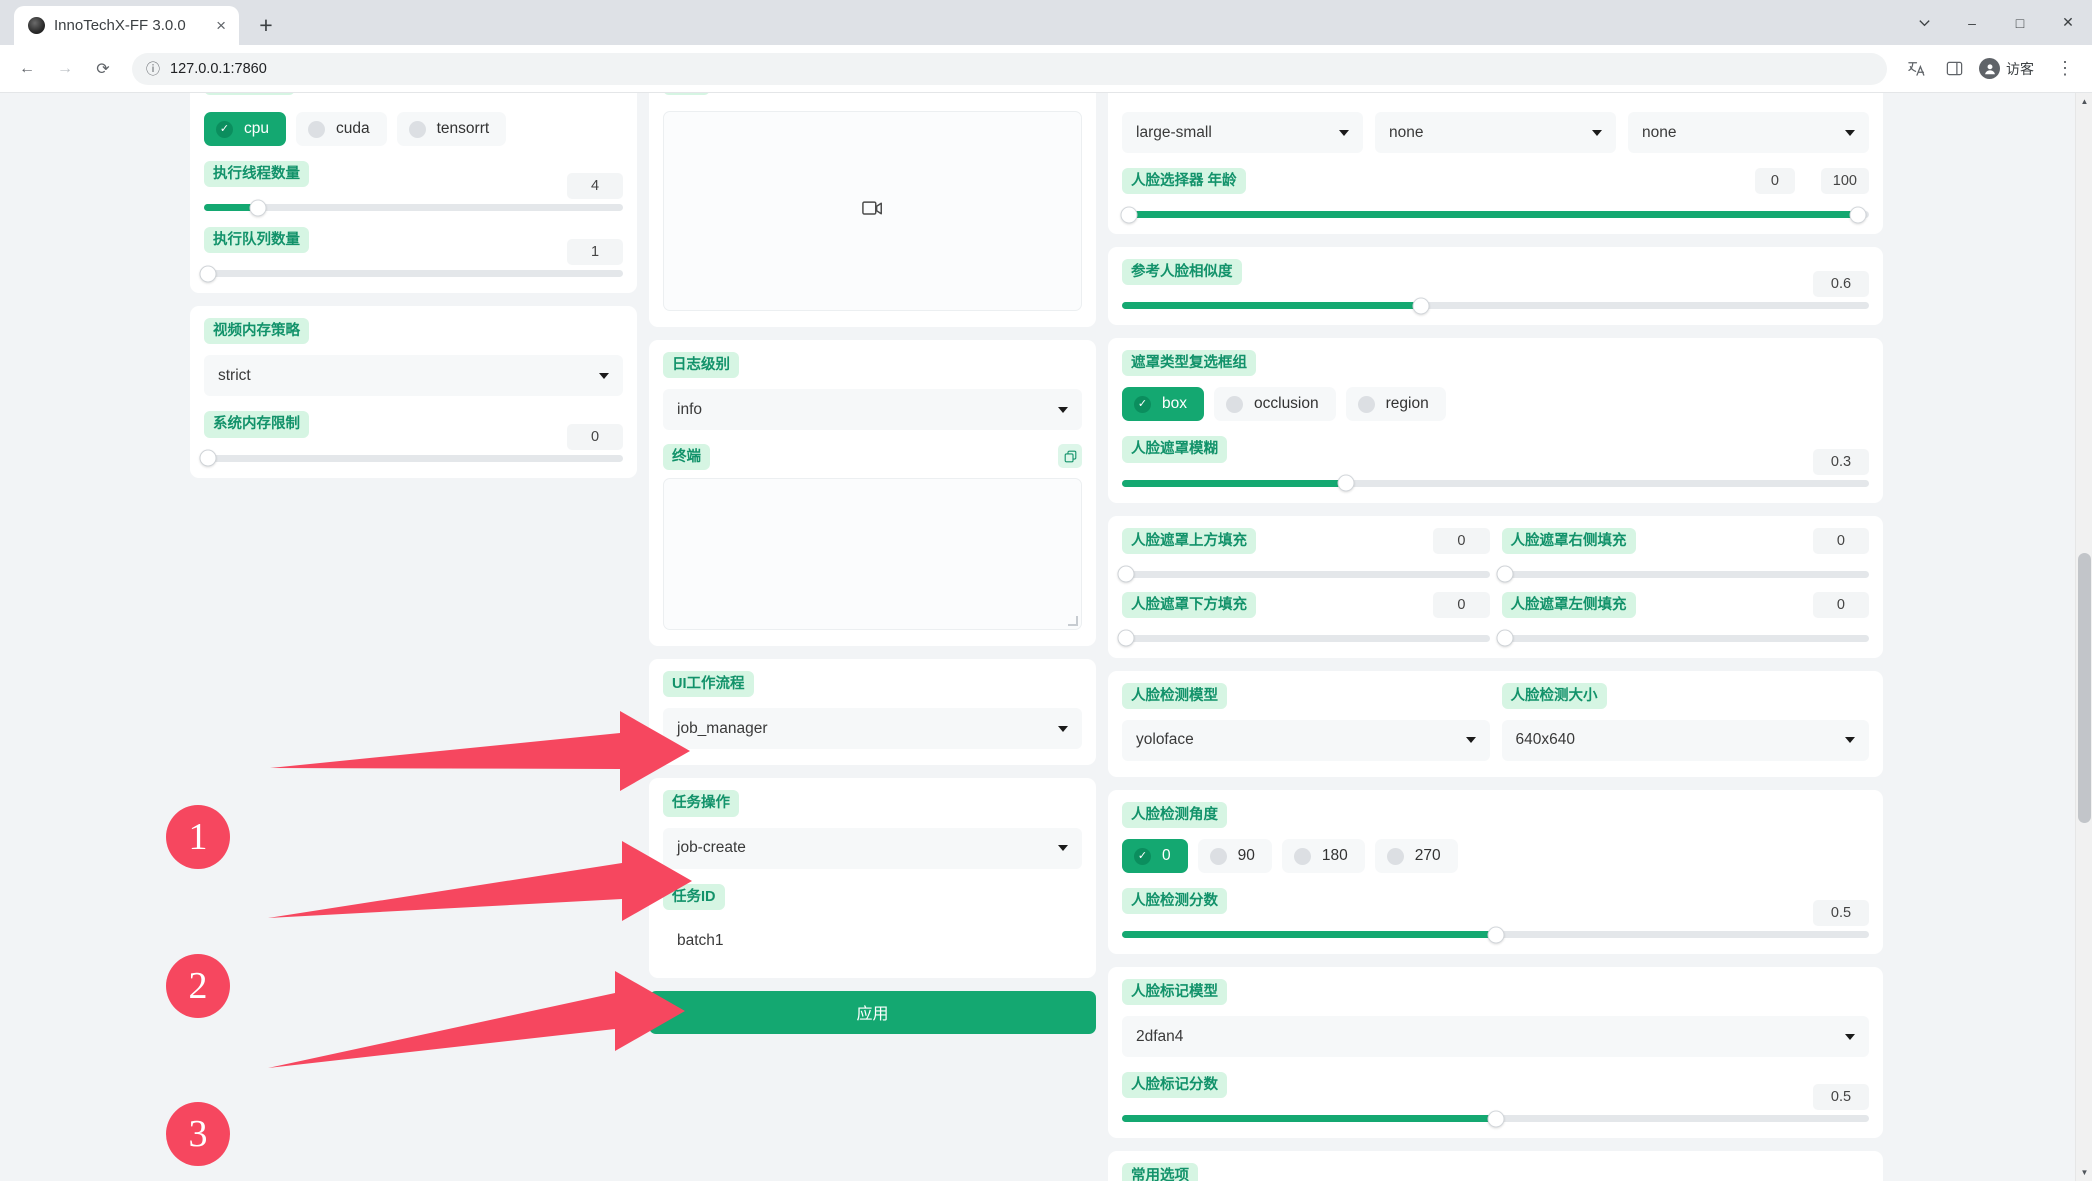  I want to click on job-id-input: batch1, so click(872, 941).